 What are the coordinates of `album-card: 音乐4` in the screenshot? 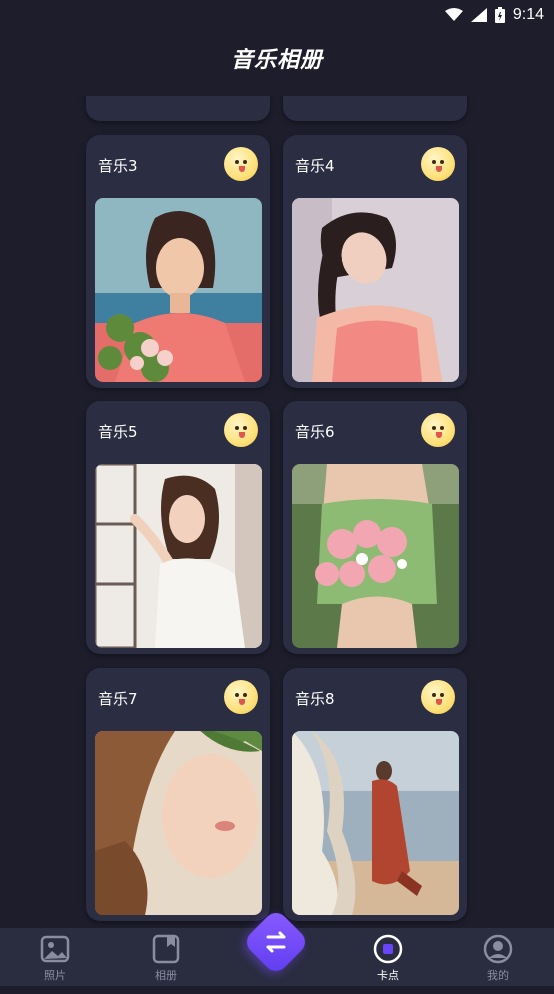 It's located at (375, 261).